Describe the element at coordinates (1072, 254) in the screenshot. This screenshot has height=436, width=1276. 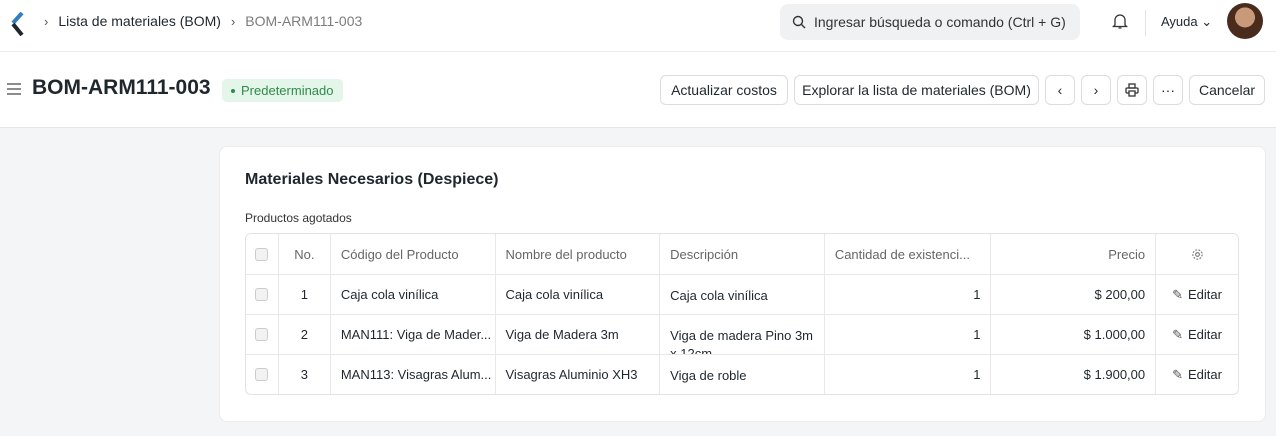
I see `col-price: Precio` at that location.